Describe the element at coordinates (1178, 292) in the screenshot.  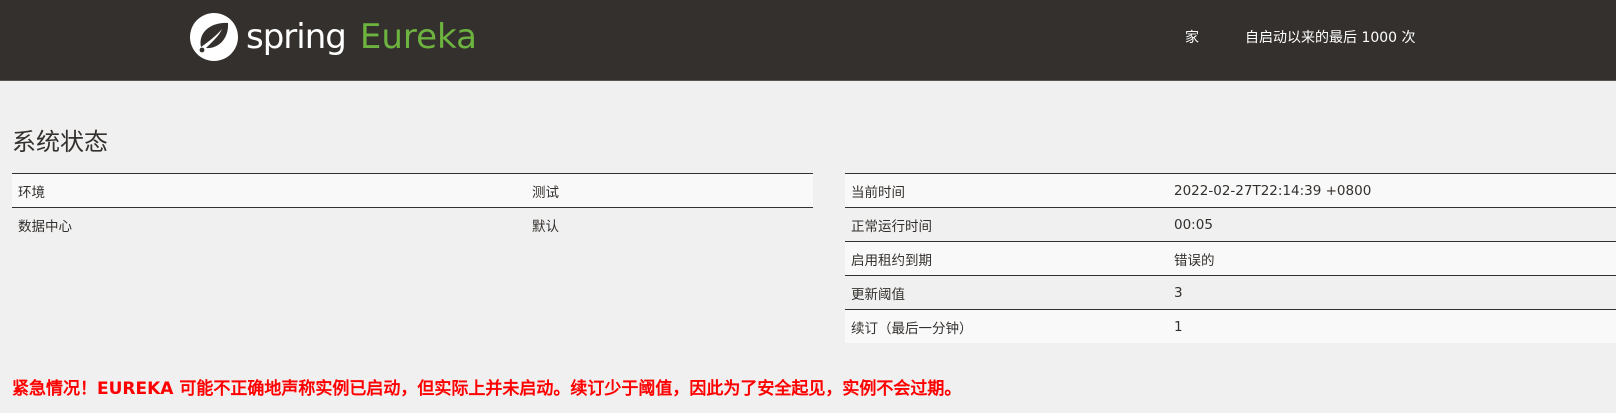
I see `table-value: 3` at that location.